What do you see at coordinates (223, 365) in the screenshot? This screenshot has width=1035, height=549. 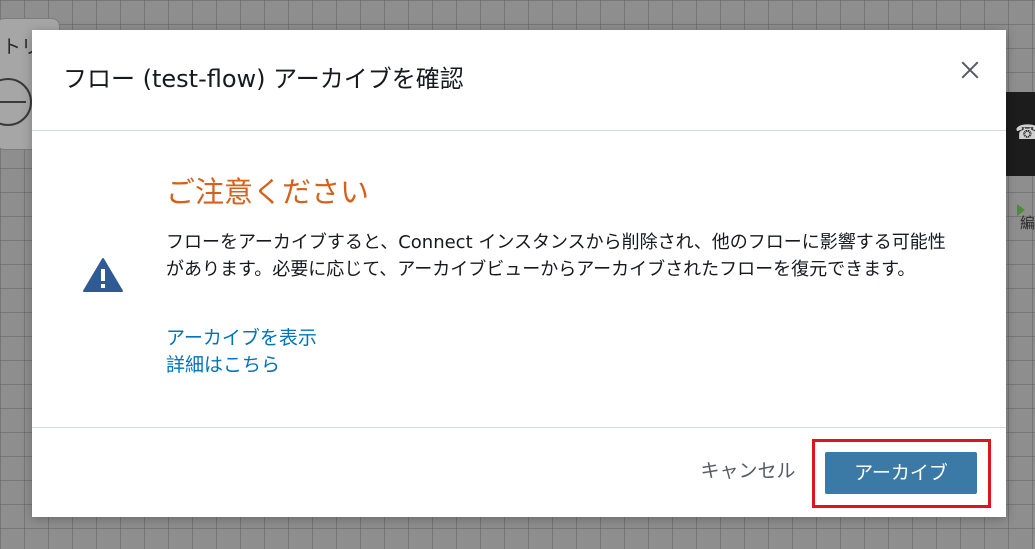 I see `learn-more-link: 詳細はこちら` at bounding box center [223, 365].